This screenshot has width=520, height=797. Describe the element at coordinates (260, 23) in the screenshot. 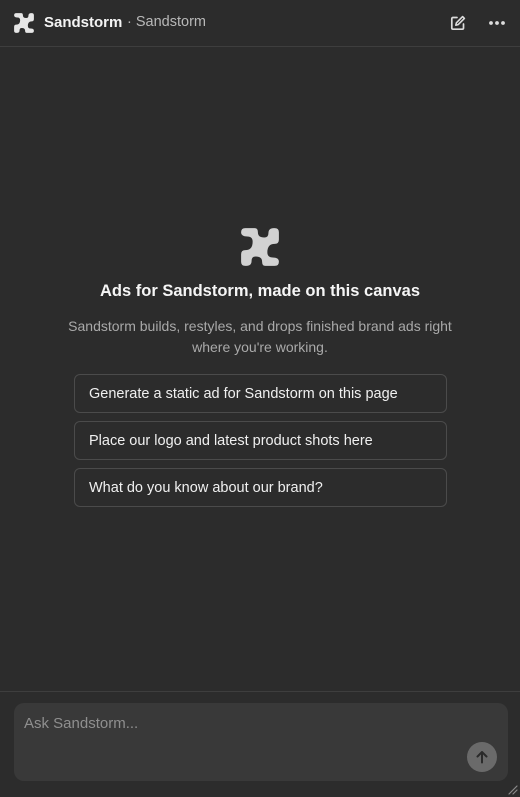

I see `panel-header: Sandstorm · Sandstorm` at that location.